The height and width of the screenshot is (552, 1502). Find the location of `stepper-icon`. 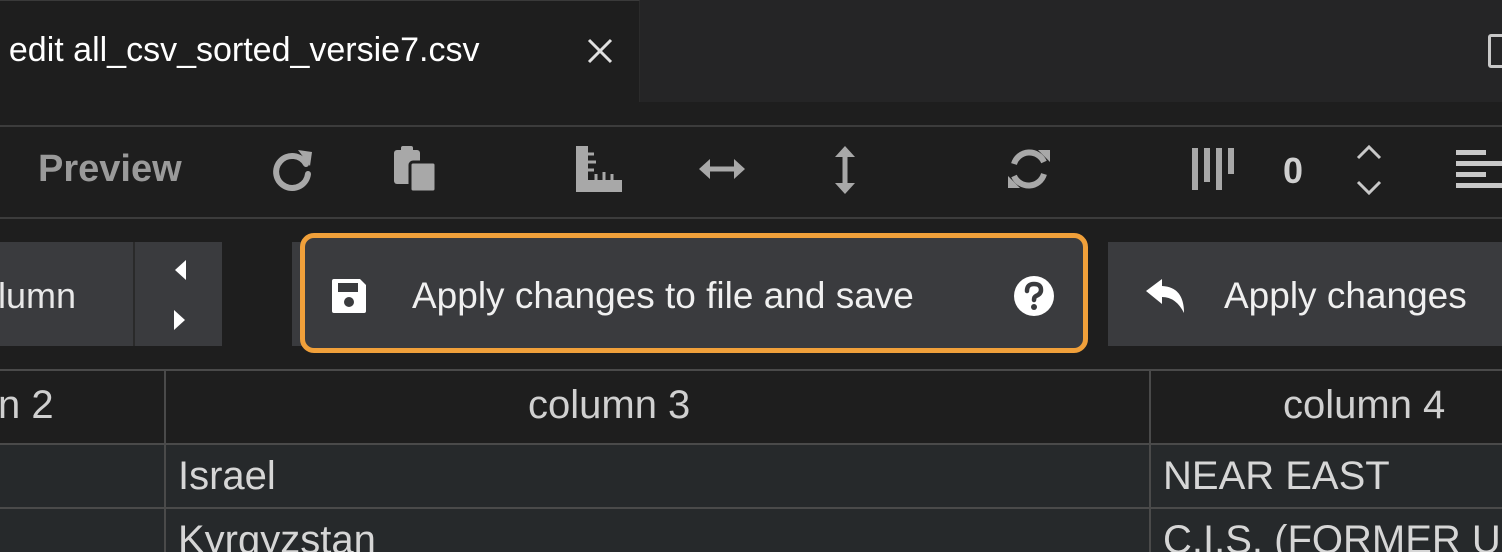

stepper-icon is located at coordinates (1369, 170).